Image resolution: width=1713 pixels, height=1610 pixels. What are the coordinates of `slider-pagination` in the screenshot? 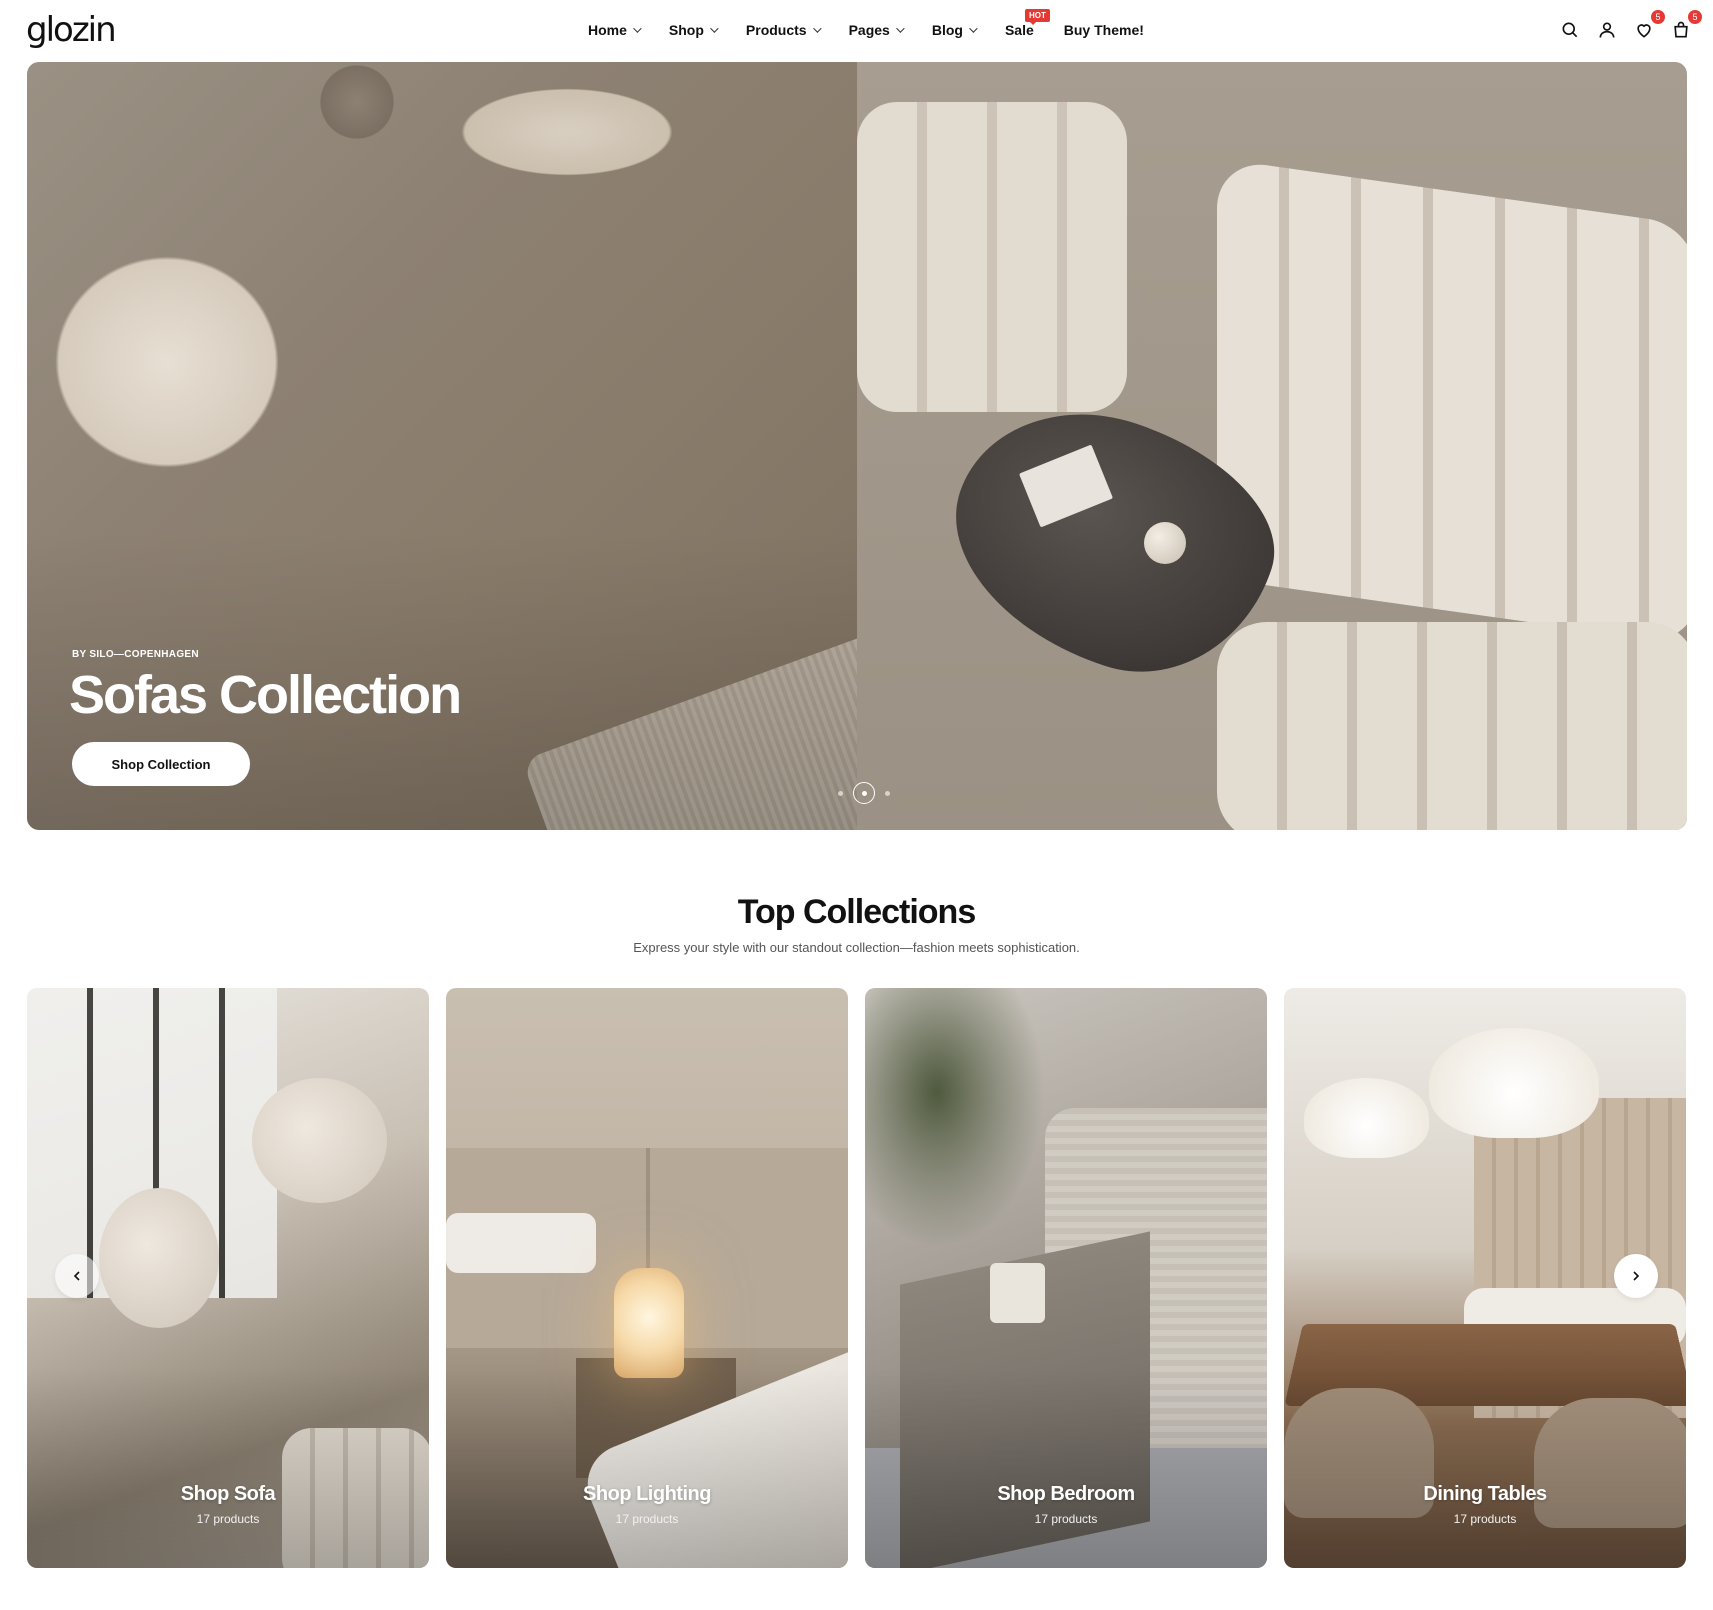 It's located at (864, 793).